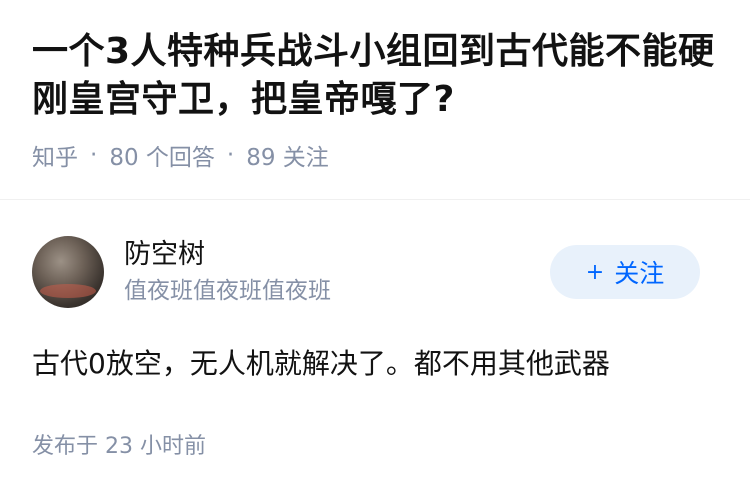 The height and width of the screenshot is (490, 750). I want to click on plus-icon: +, so click(595, 272).